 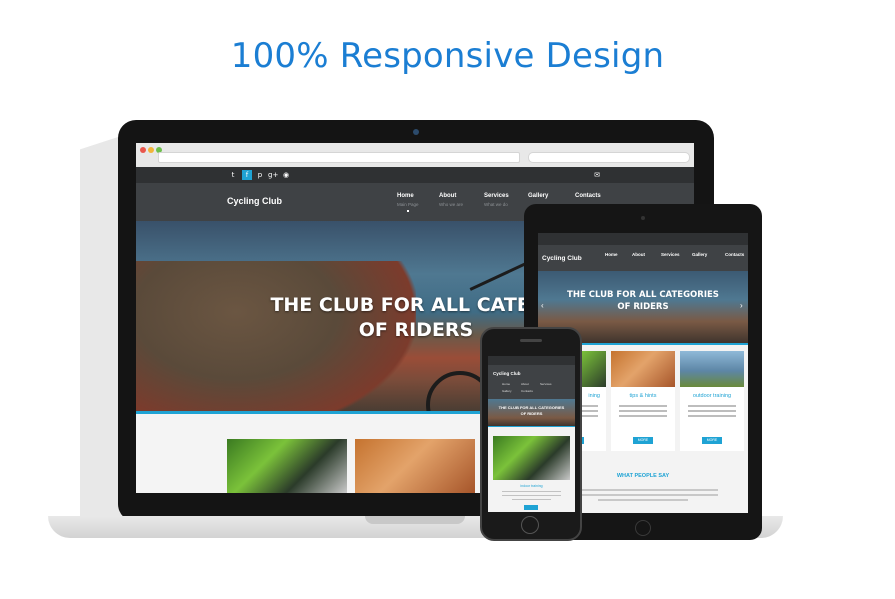 What do you see at coordinates (538, 196) in the screenshot?
I see `nav-gallery: Gallery` at bounding box center [538, 196].